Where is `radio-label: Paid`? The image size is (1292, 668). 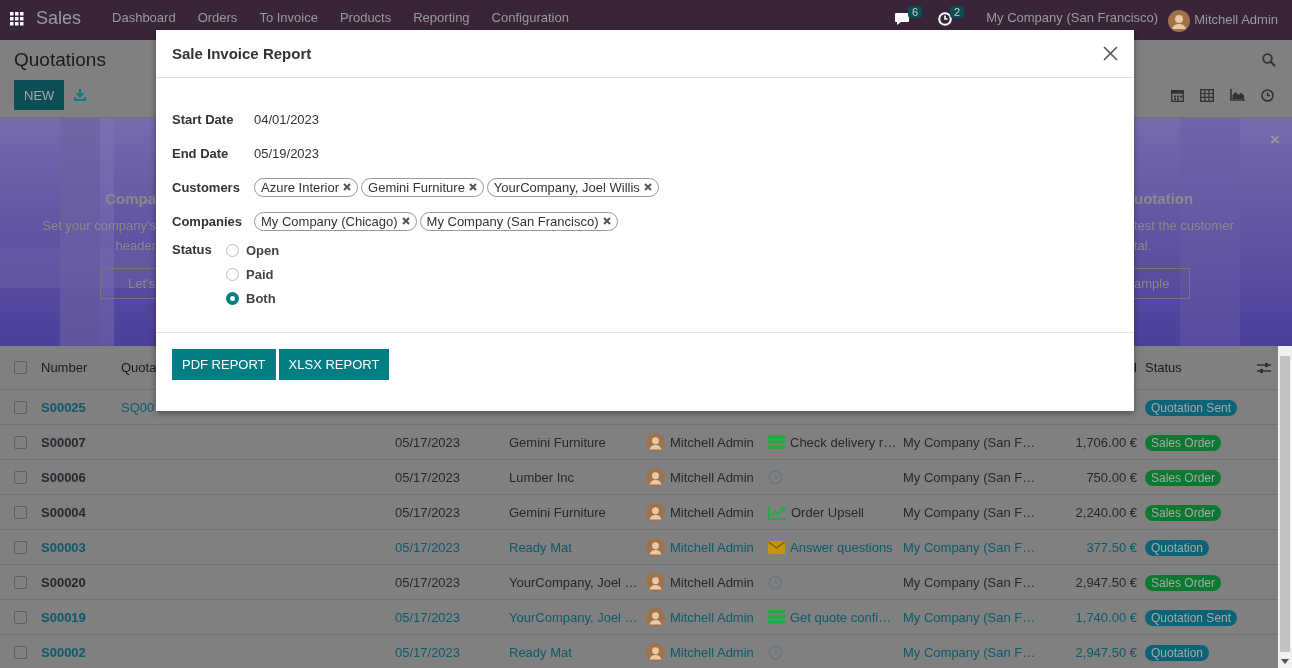
radio-label: Paid is located at coordinates (260, 274).